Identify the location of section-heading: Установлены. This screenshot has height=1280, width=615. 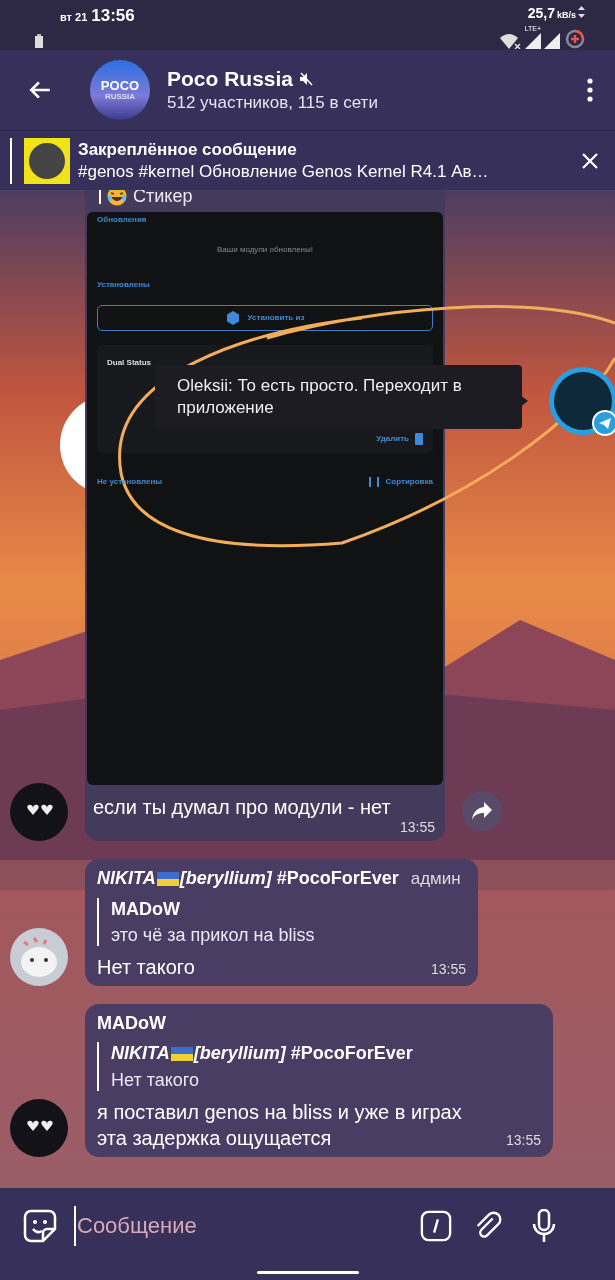
(124, 285).